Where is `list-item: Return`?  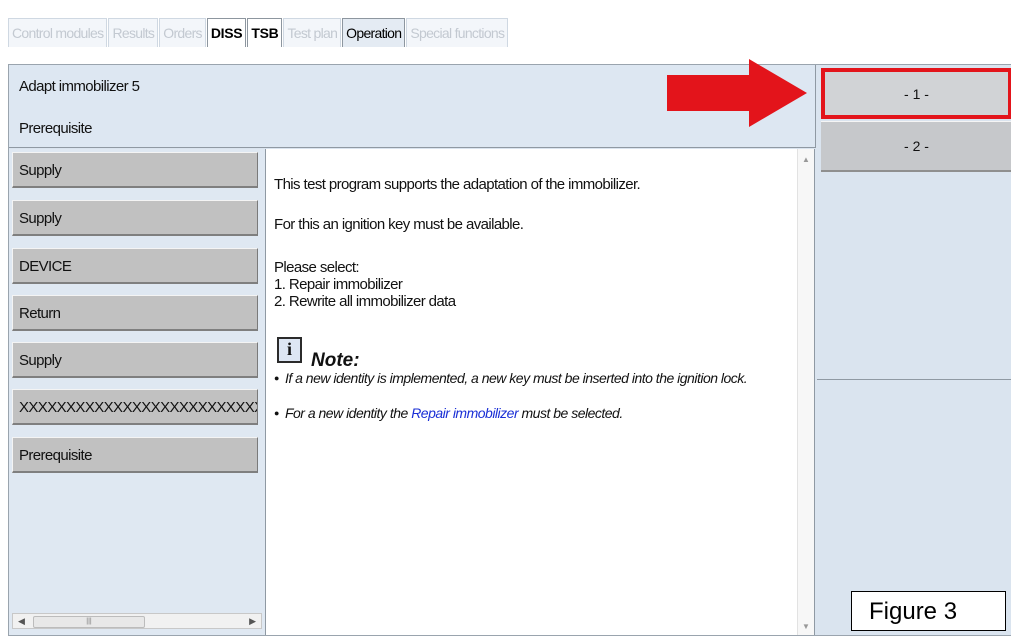
list-item: Return is located at coordinates (135, 313).